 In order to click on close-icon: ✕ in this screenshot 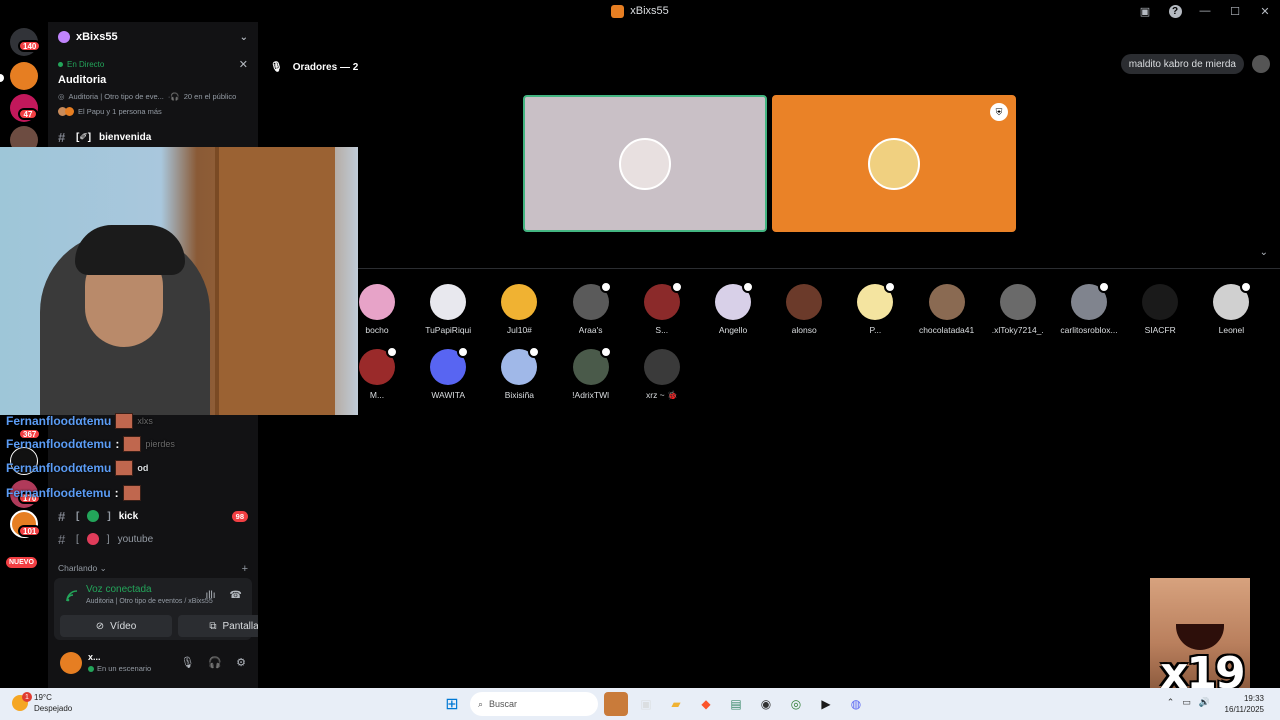, I will do `click(243, 64)`.